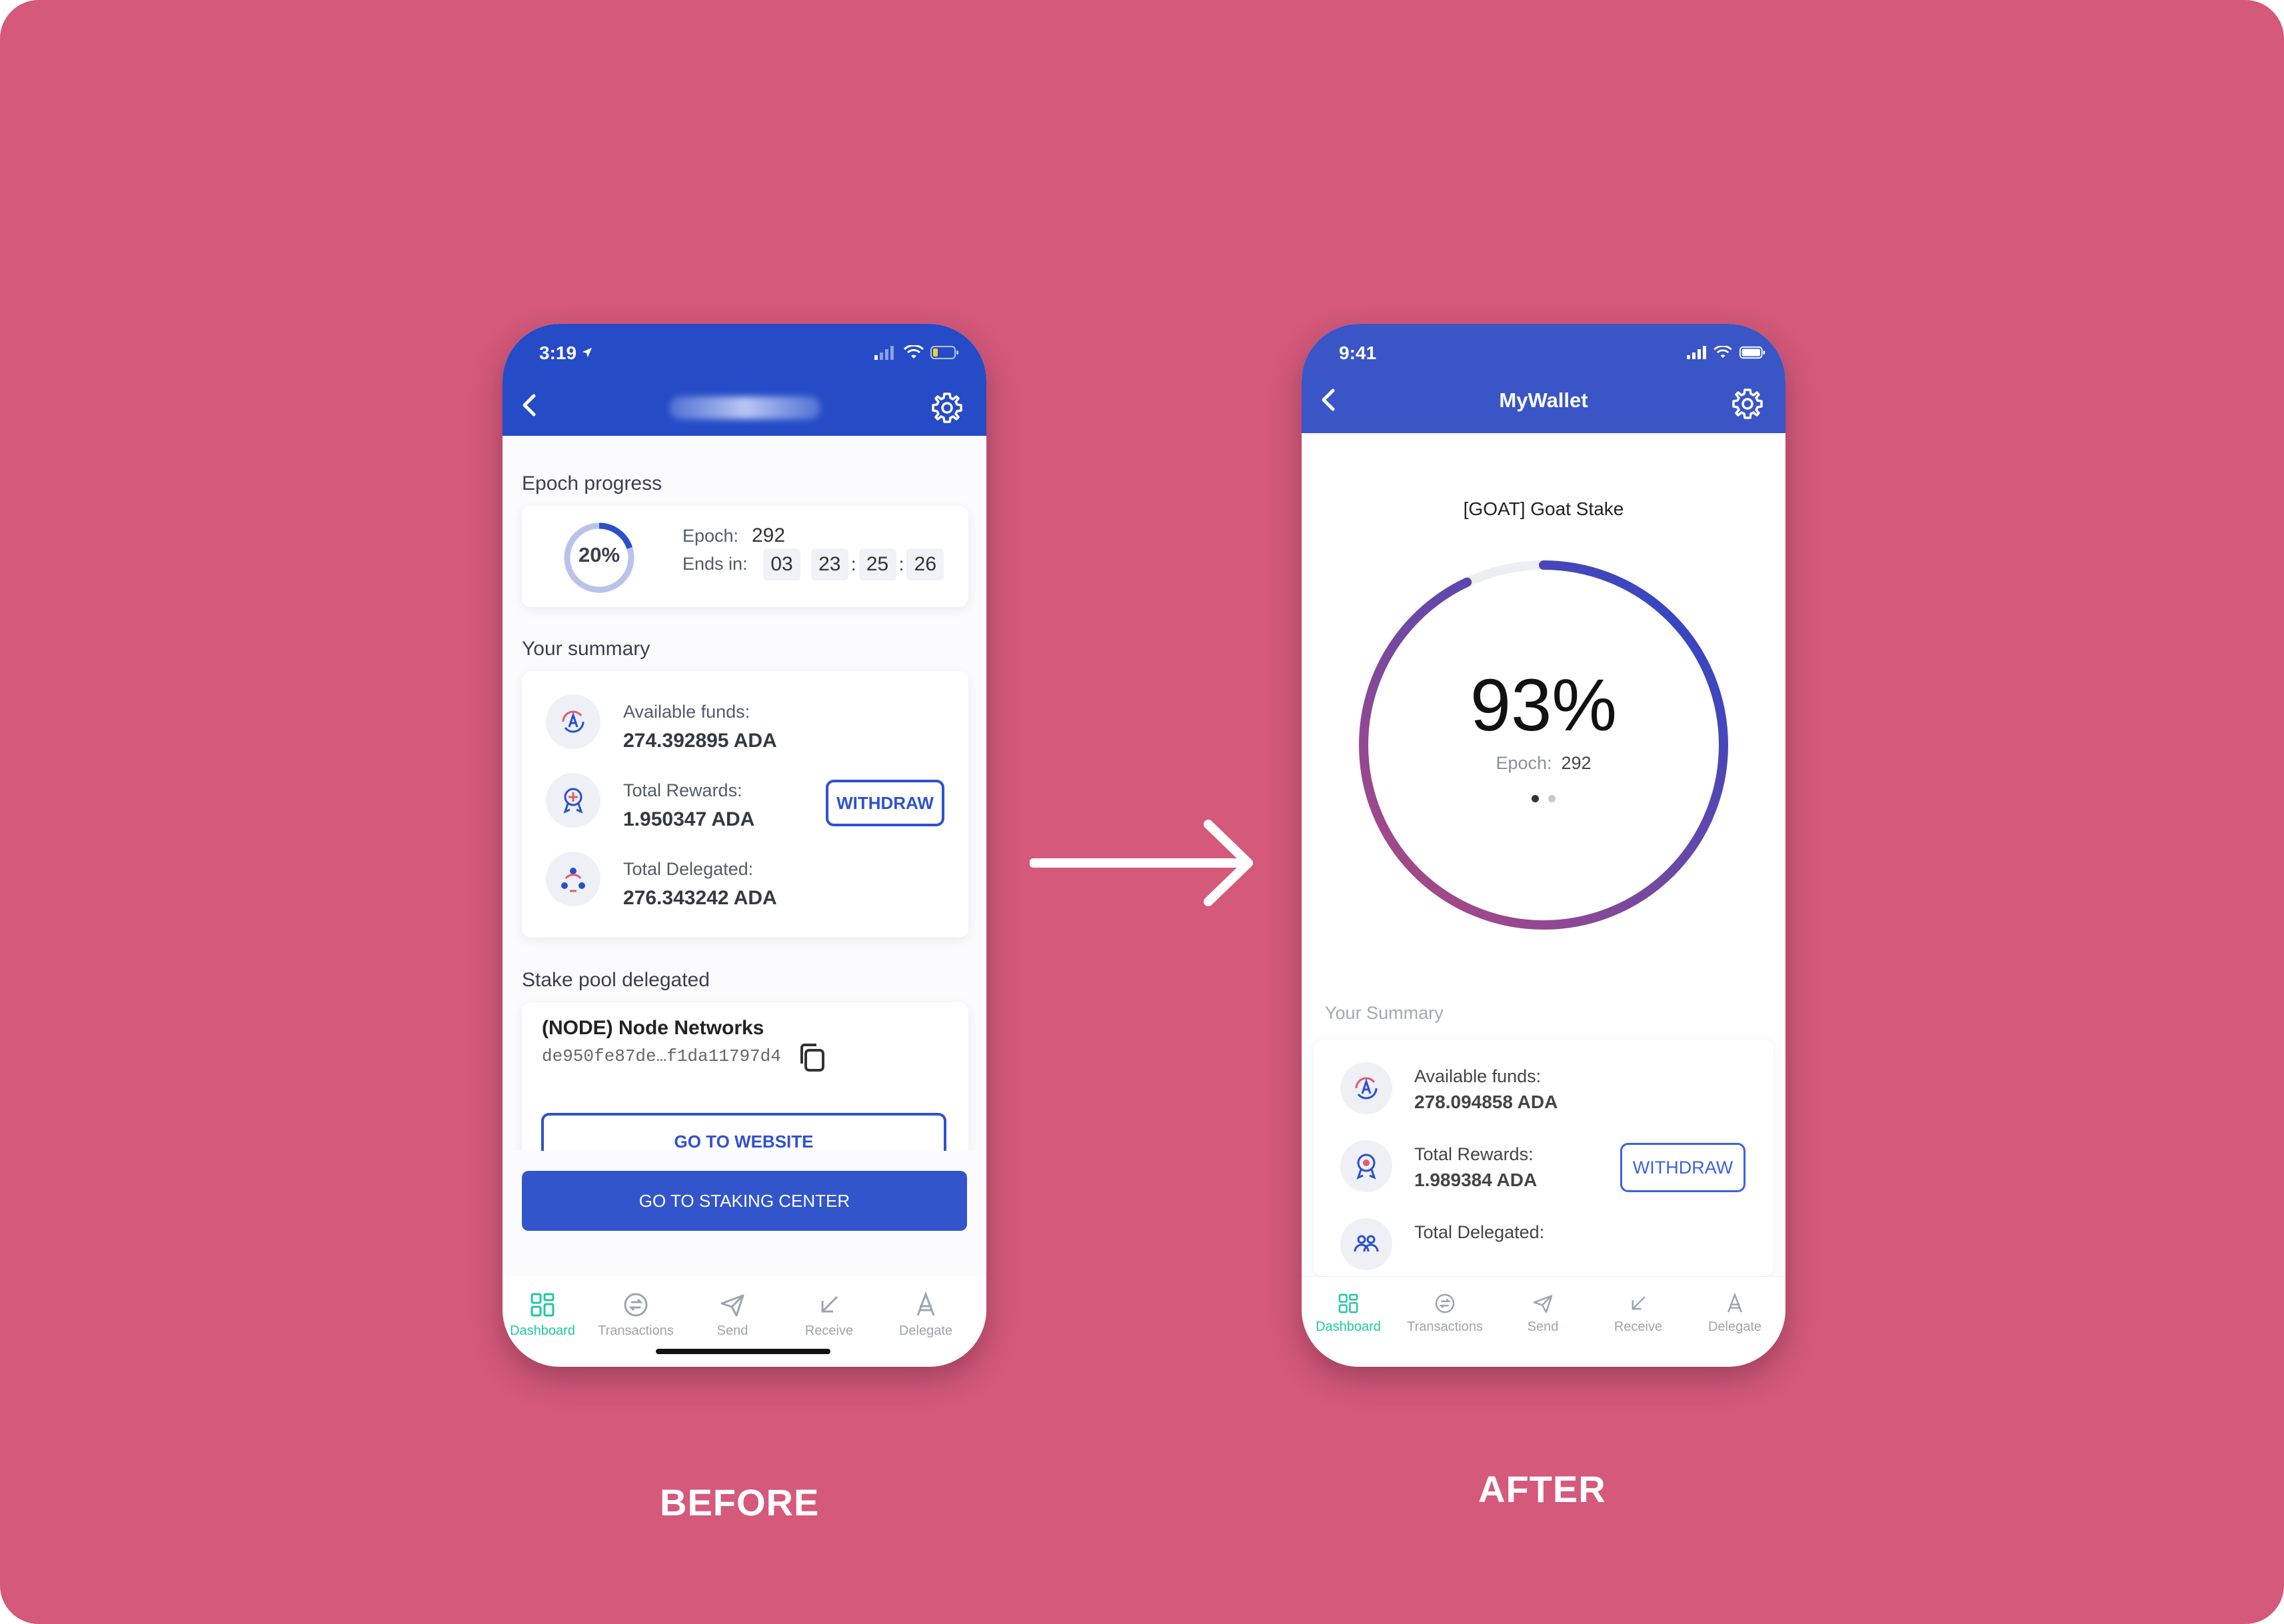 The width and height of the screenshot is (2284, 1624). Describe the element at coordinates (925, 564) in the screenshot. I see `countdown-seconds: 26` at that location.